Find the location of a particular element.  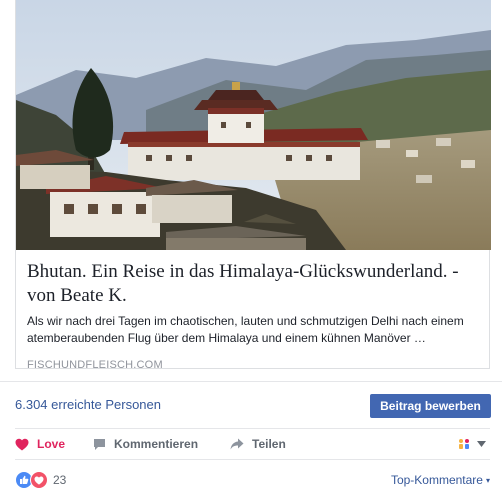

share-icon is located at coordinates (237, 444).